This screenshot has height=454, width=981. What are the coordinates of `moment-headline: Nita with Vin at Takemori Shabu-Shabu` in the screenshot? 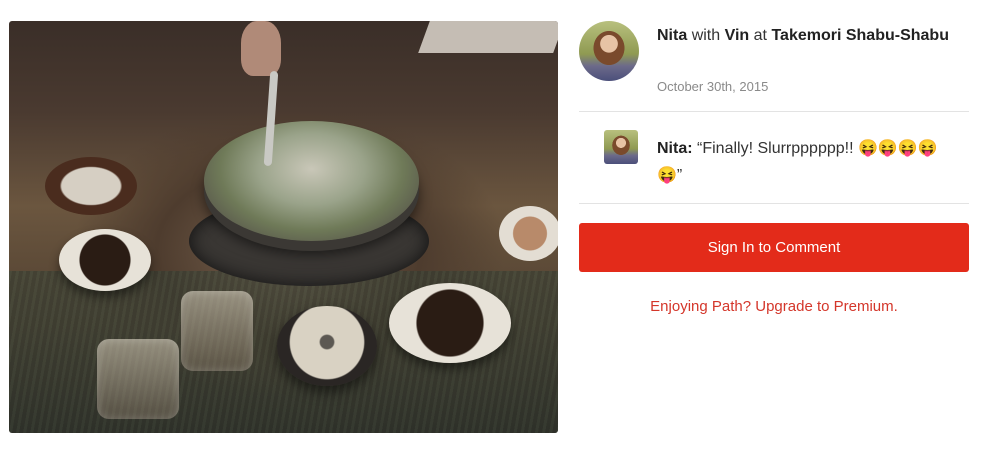 It's located at (807, 35).